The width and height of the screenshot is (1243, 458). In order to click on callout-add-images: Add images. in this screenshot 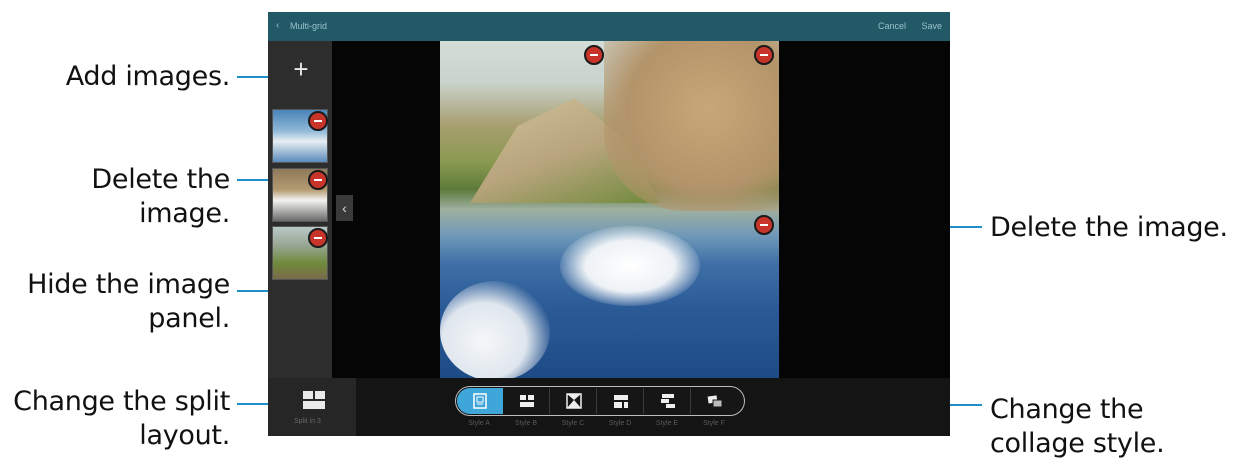, I will do `click(148, 76)`.